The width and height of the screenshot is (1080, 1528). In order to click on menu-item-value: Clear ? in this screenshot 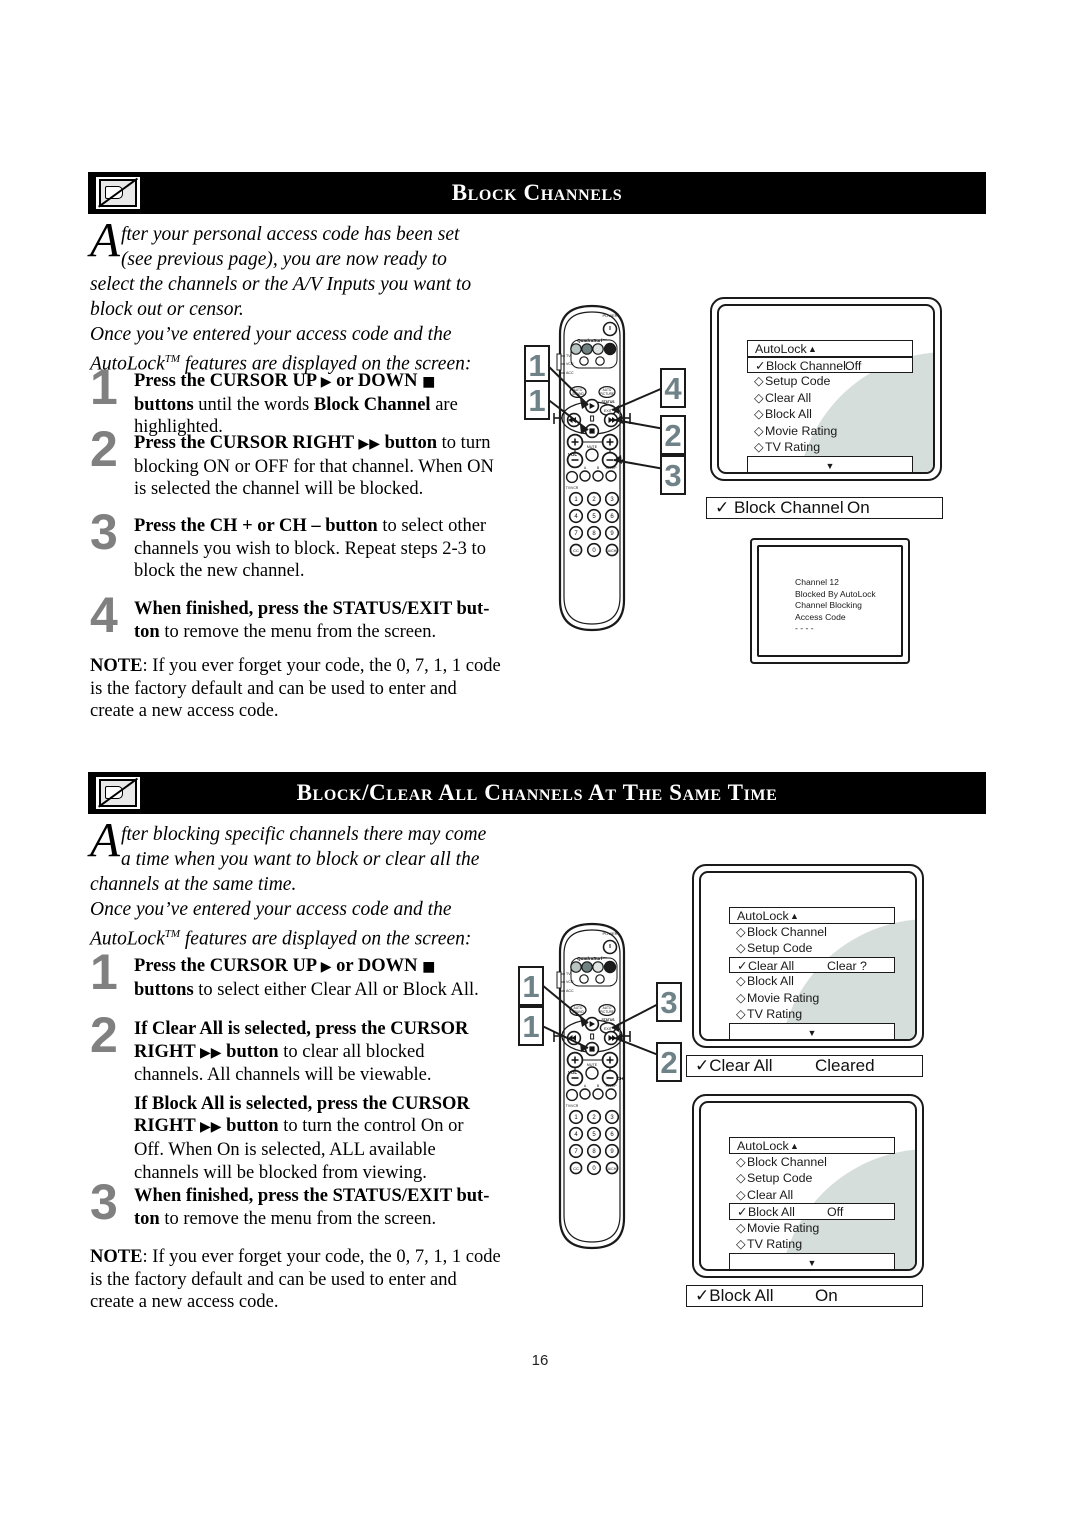, I will do `click(847, 965)`.